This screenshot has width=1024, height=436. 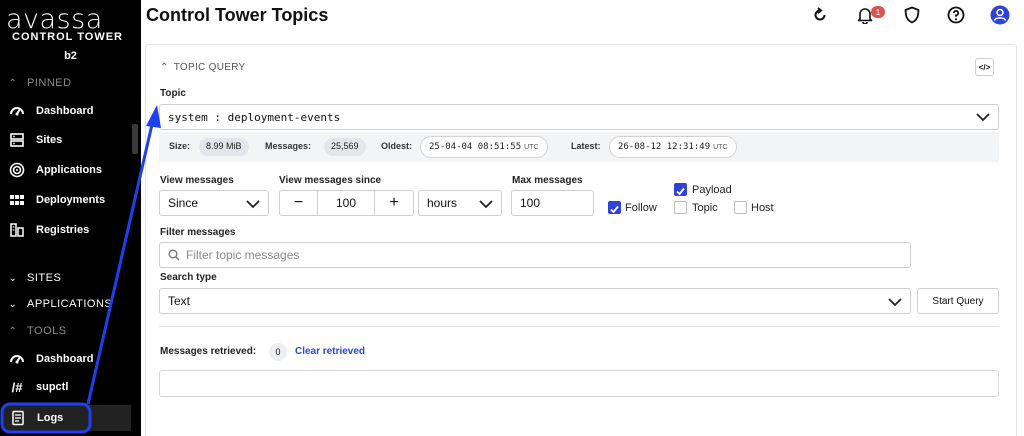 I want to click on applications-icon, so click(x=17, y=170).